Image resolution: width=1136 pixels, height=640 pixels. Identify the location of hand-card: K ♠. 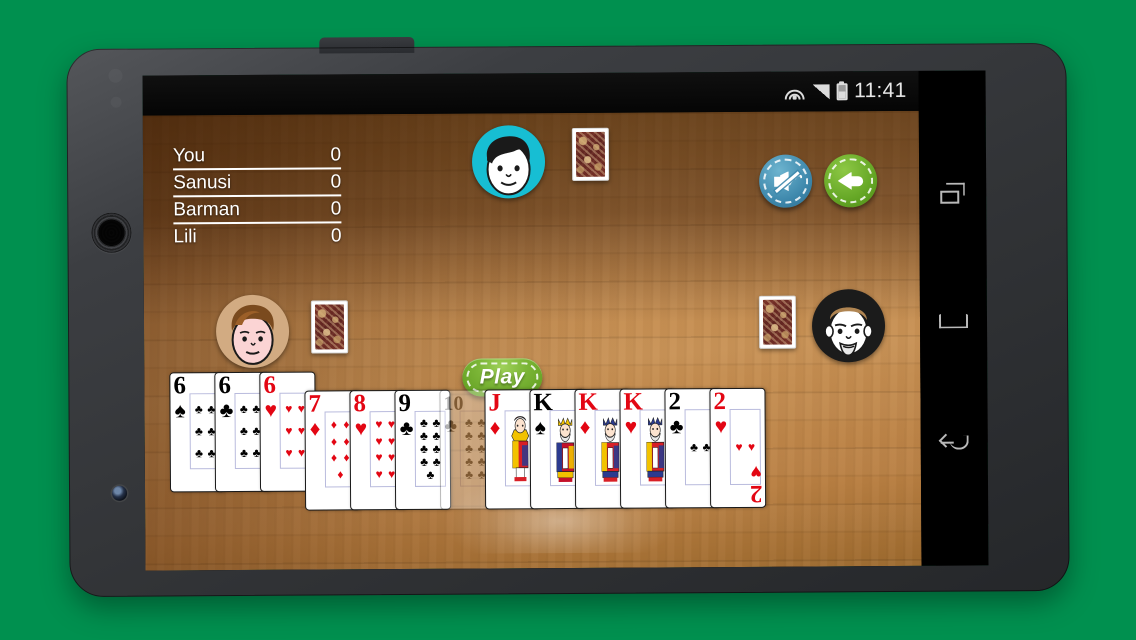
(558, 449).